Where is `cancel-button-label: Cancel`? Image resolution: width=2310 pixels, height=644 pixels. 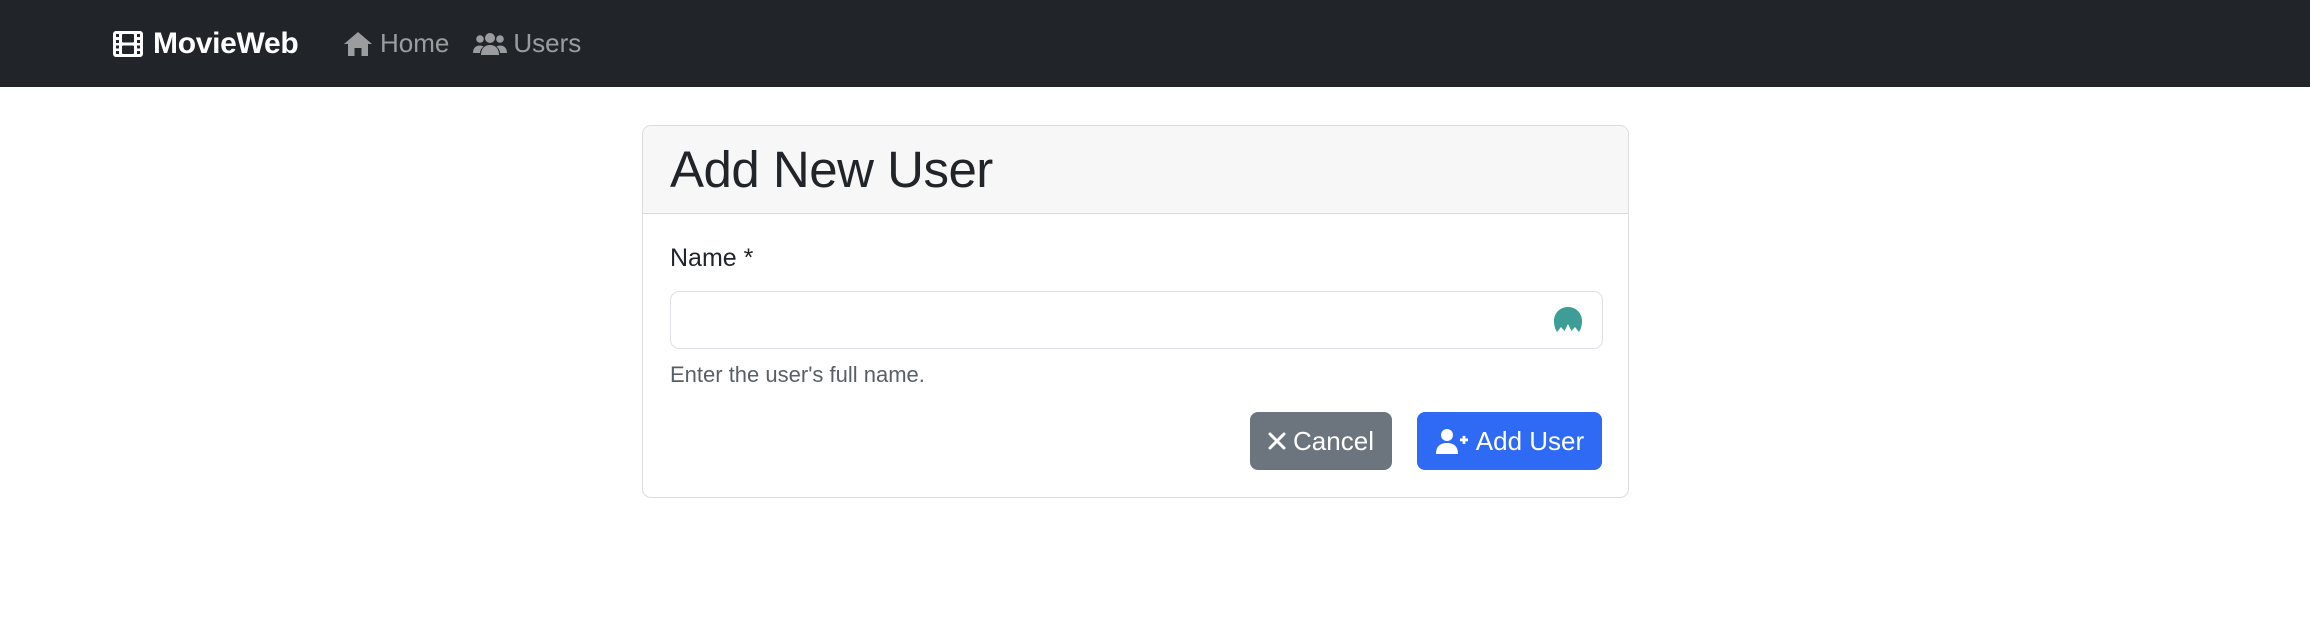
cancel-button-label: Cancel is located at coordinates (1333, 440).